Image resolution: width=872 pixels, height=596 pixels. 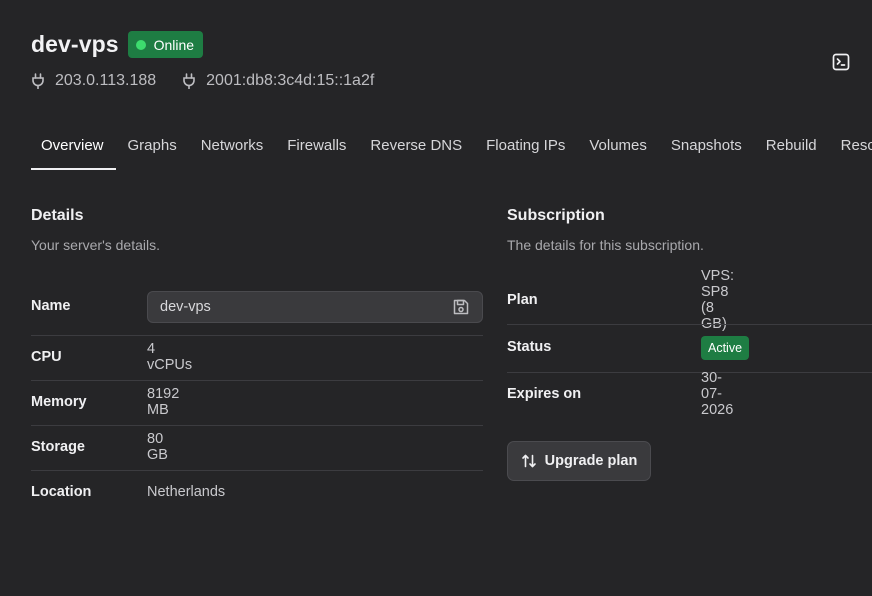 What do you see at coordinates (791, 145) in the screenshot?
I see `tab-rebuild: Rebuild` at bounding box center [791, 145].